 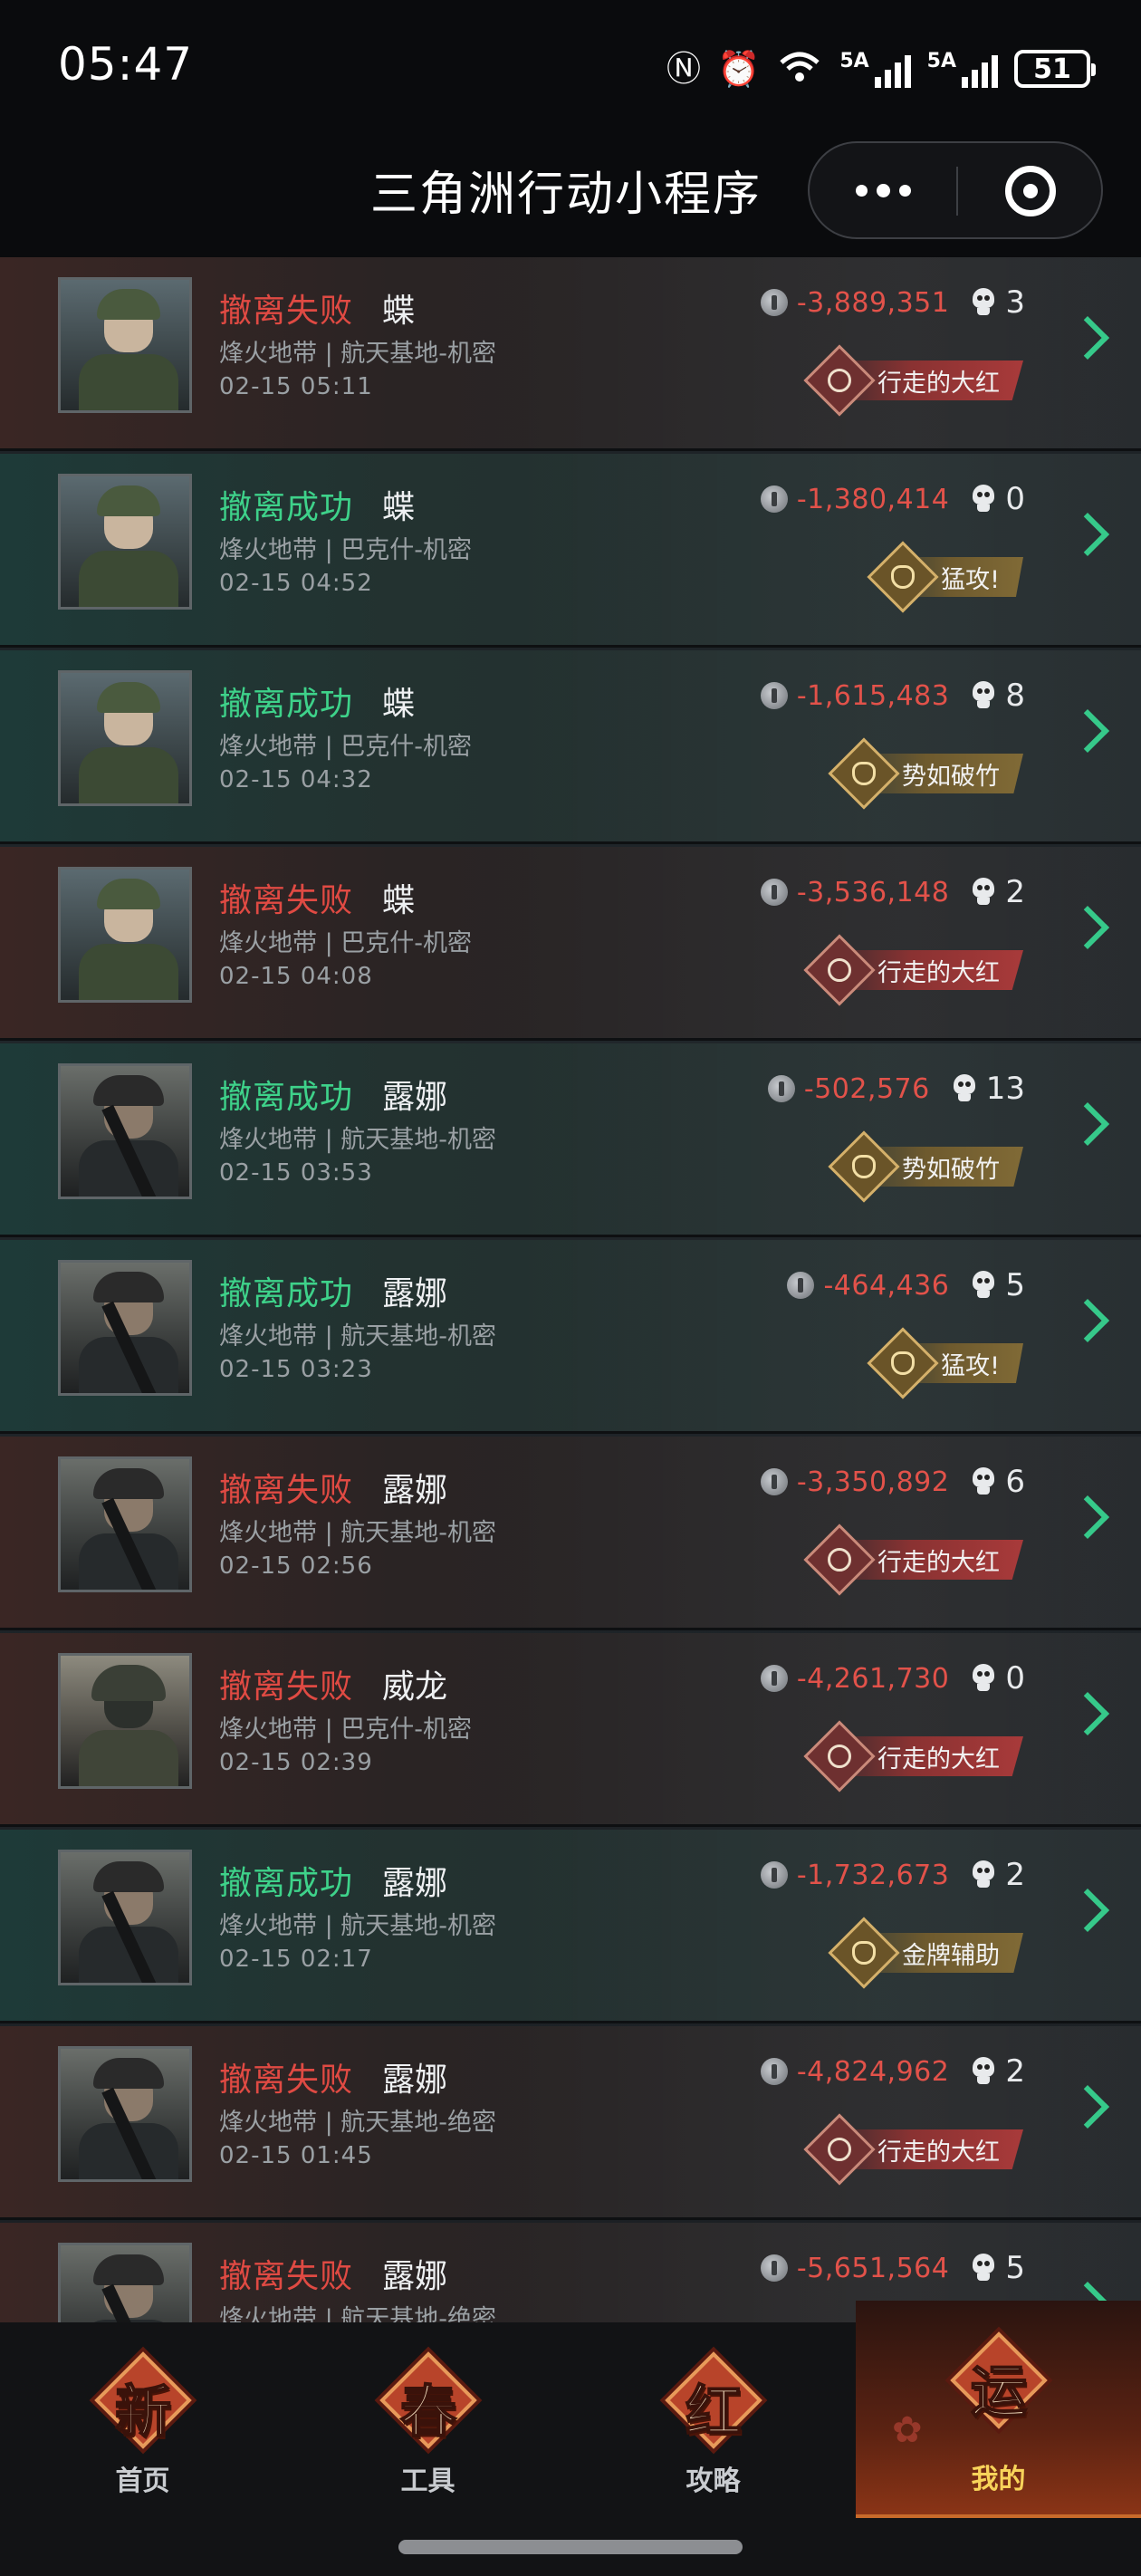 I want to click on match-datetime: 02-15 04:32, so click(x=296, y=779).